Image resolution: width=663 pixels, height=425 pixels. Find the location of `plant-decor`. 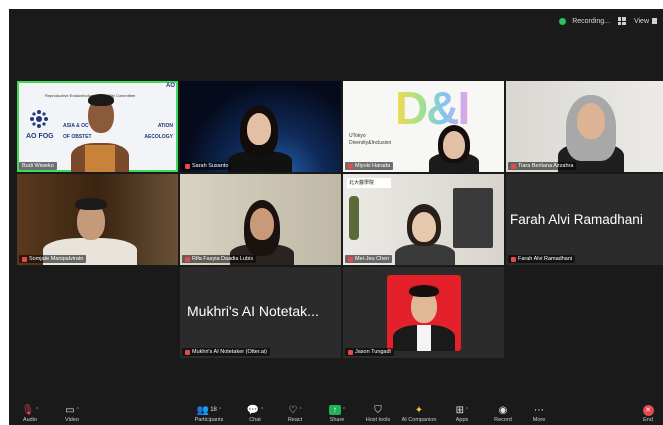

plant-decor is located at coordinates (354, 218).